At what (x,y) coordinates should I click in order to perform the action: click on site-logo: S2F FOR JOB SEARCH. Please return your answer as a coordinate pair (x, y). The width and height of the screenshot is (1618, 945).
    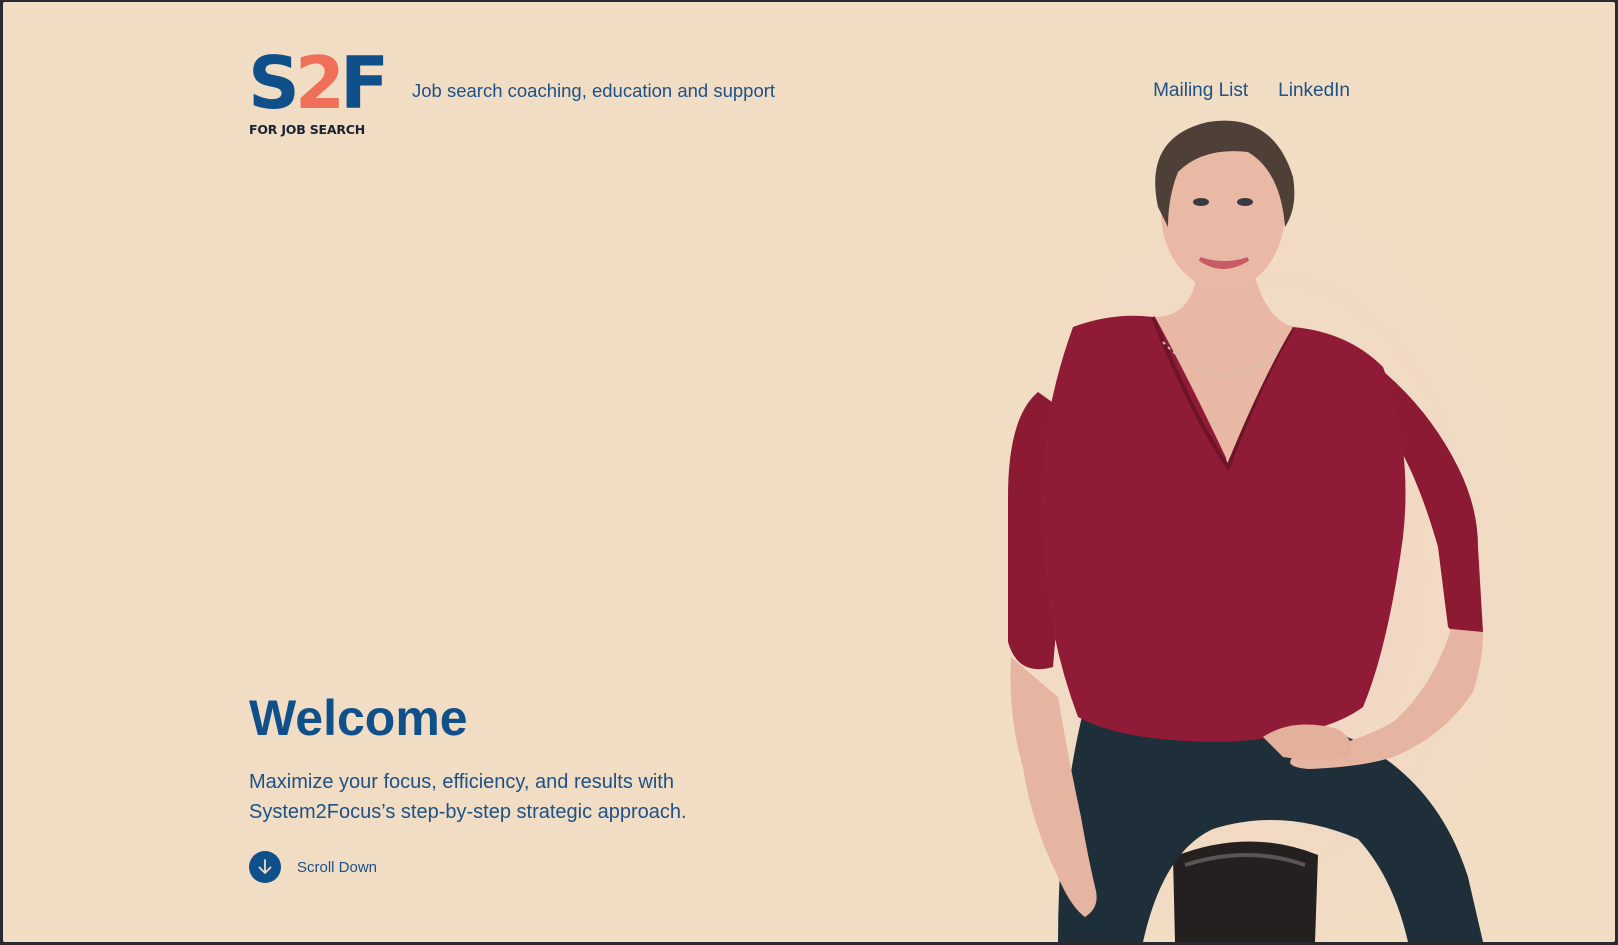
    Looking at the image, I should click on (318, 92).